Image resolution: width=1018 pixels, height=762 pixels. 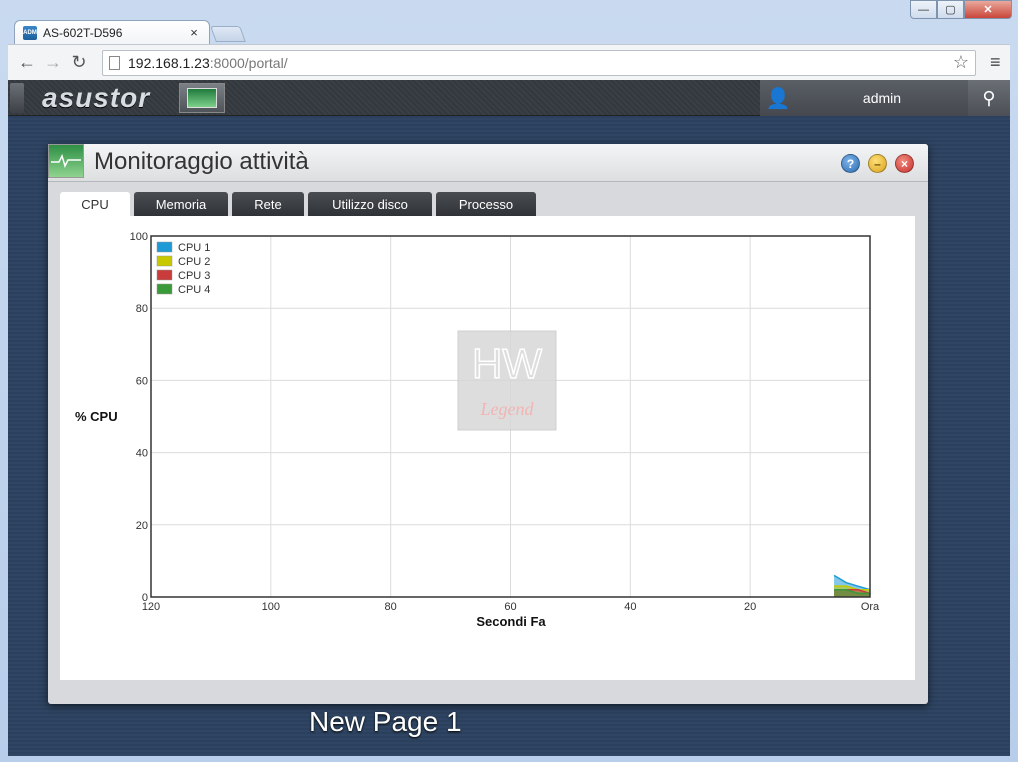 I want to click on watermark: HW Legend, so click(x=507, y=380).